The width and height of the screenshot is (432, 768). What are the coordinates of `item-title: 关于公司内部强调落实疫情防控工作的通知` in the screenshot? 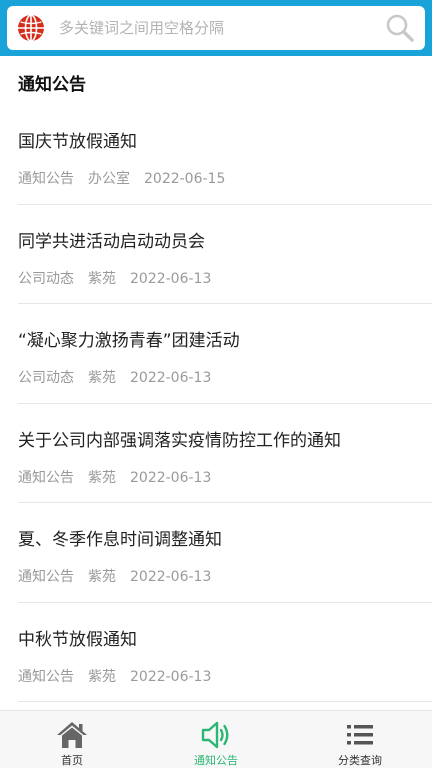 It's located at (179, 440).